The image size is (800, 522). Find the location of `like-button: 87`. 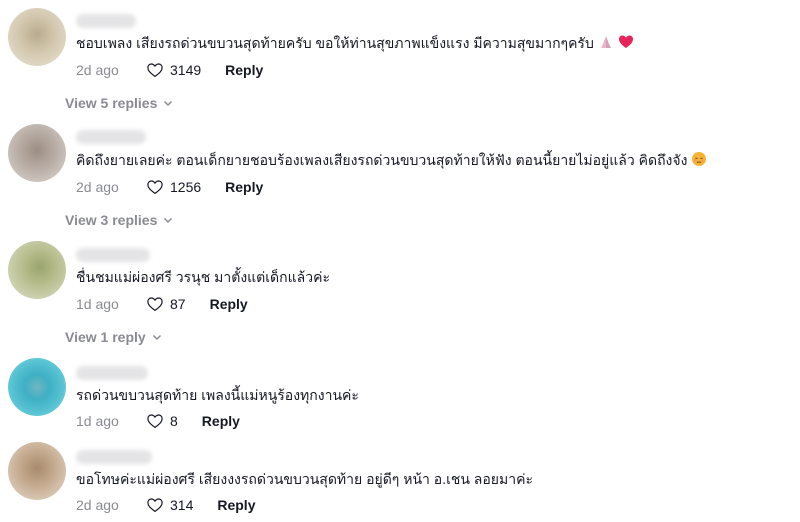

like-button: 87 is located at coordinates (166, 304).